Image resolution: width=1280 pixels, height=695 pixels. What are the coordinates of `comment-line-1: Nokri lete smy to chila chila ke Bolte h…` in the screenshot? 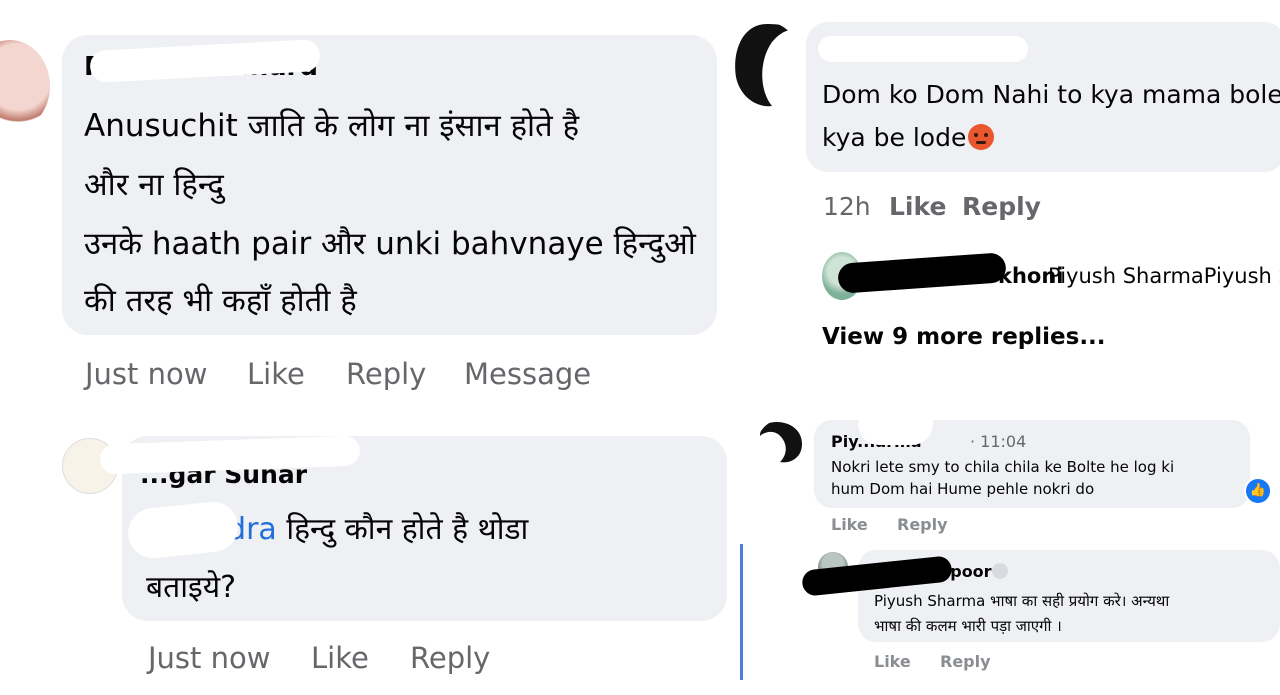 It's located at (1003, 467).